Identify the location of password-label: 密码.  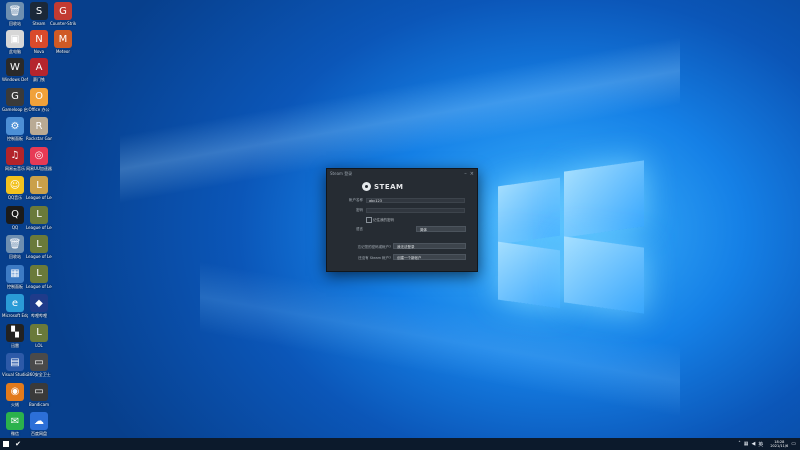
(359, 209).